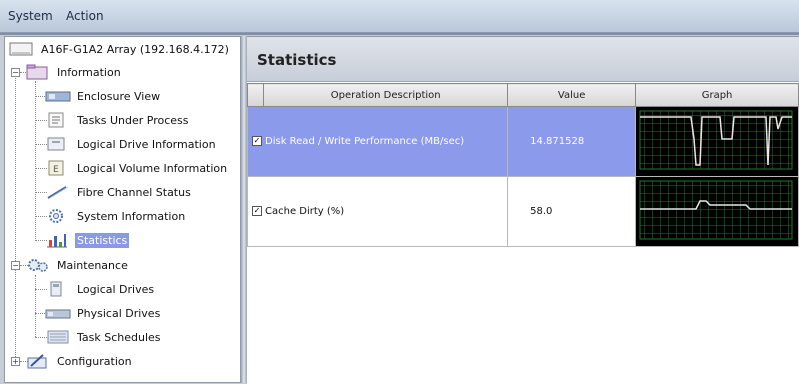 This screenshot has height=384, width=799. Describe the element at coordinates (15, 265) in the screenshot. I see `maintenance-collapse-toggle: −` at that location.